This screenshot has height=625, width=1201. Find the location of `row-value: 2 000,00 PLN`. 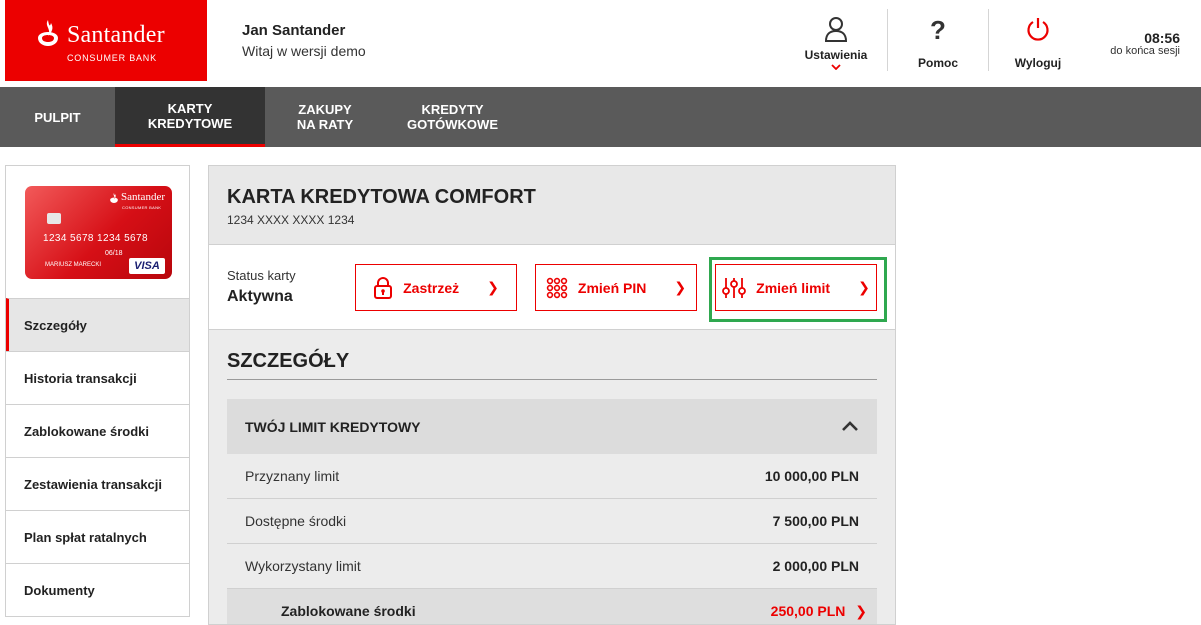

row-value: 2 000,00 PLN is located at coordinates (815, 566).